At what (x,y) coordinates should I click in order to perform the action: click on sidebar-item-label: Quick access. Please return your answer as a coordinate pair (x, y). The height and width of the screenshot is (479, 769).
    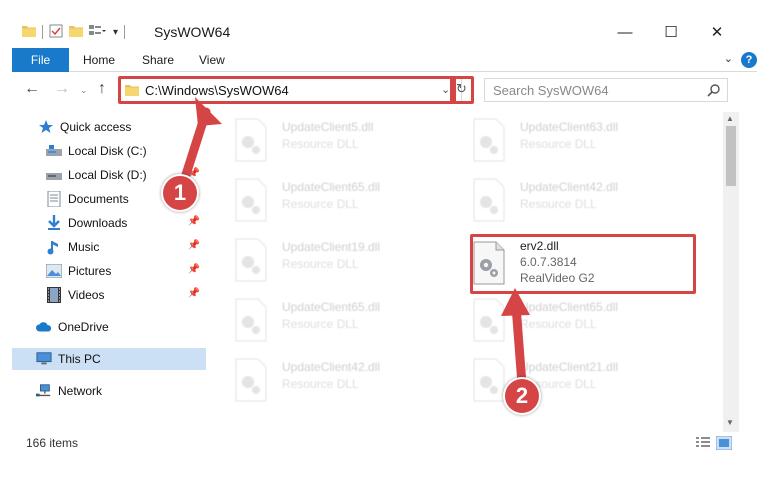
    Looking at the image, I should click on (96, 127).